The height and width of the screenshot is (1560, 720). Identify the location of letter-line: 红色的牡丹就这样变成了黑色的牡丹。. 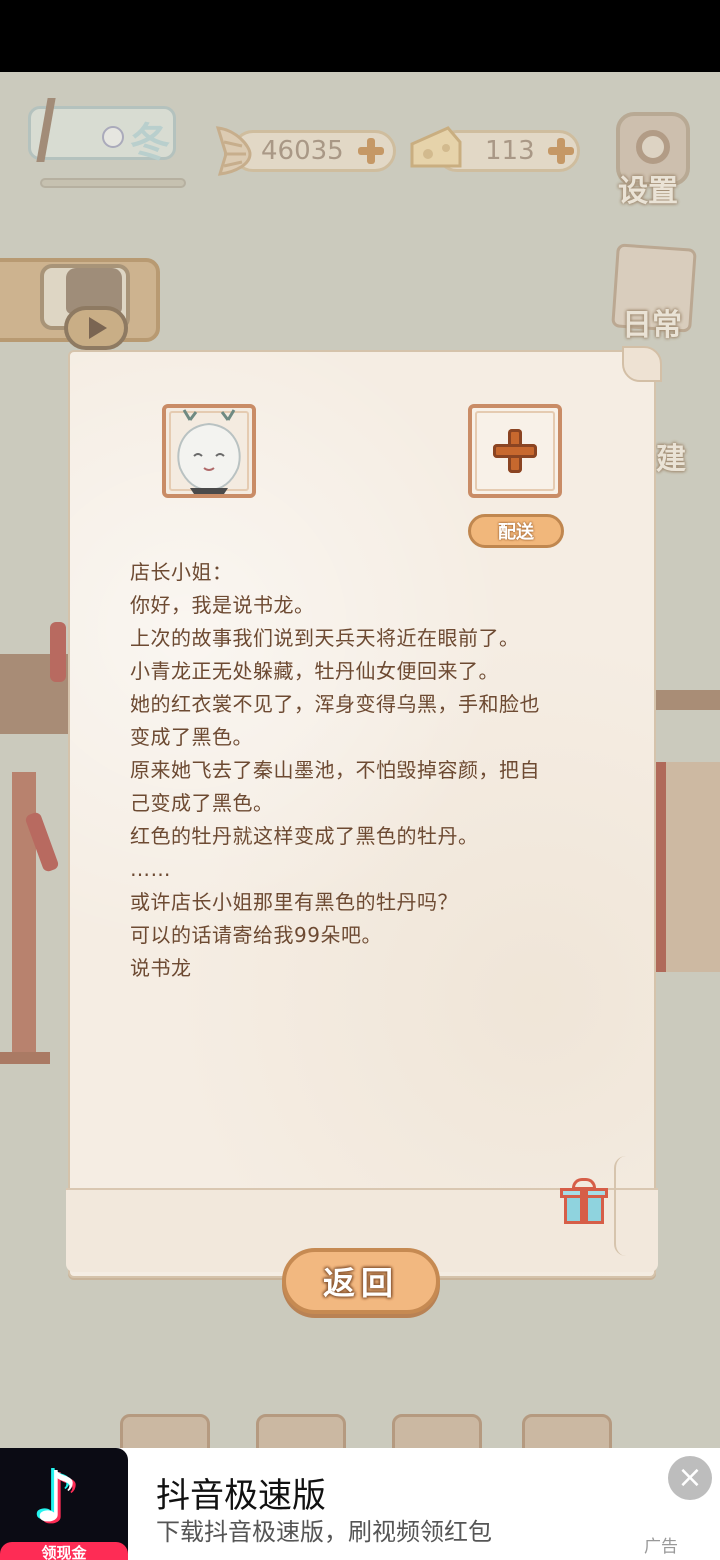
(304, 836).